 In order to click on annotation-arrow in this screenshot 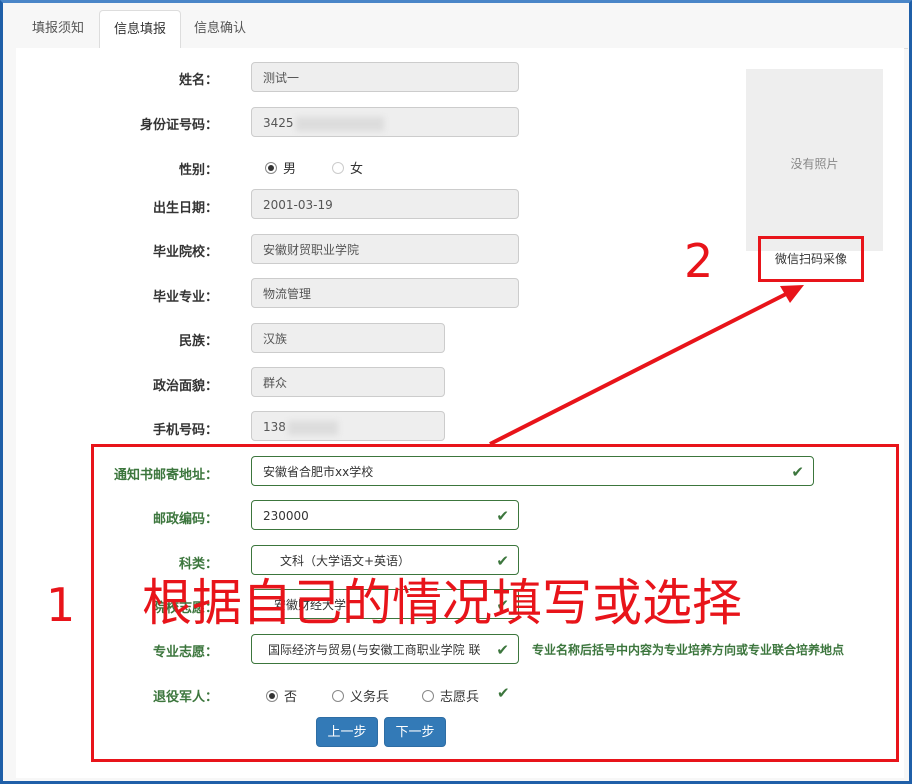, I will do `click(646, 365)`.